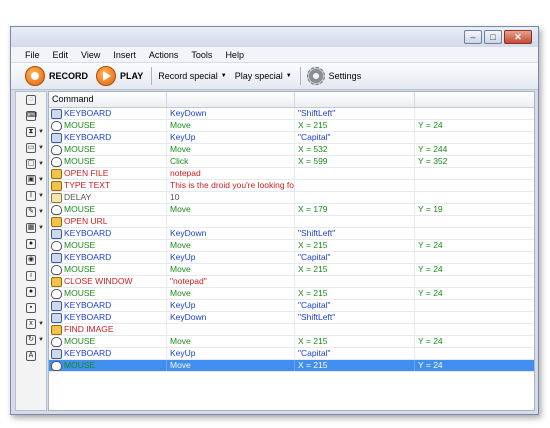 The width and height of the screenshot is (550, 428). Describe the element at coordinates (56, 76) in the screenshot. I see `record-button: RECORD` at that location.